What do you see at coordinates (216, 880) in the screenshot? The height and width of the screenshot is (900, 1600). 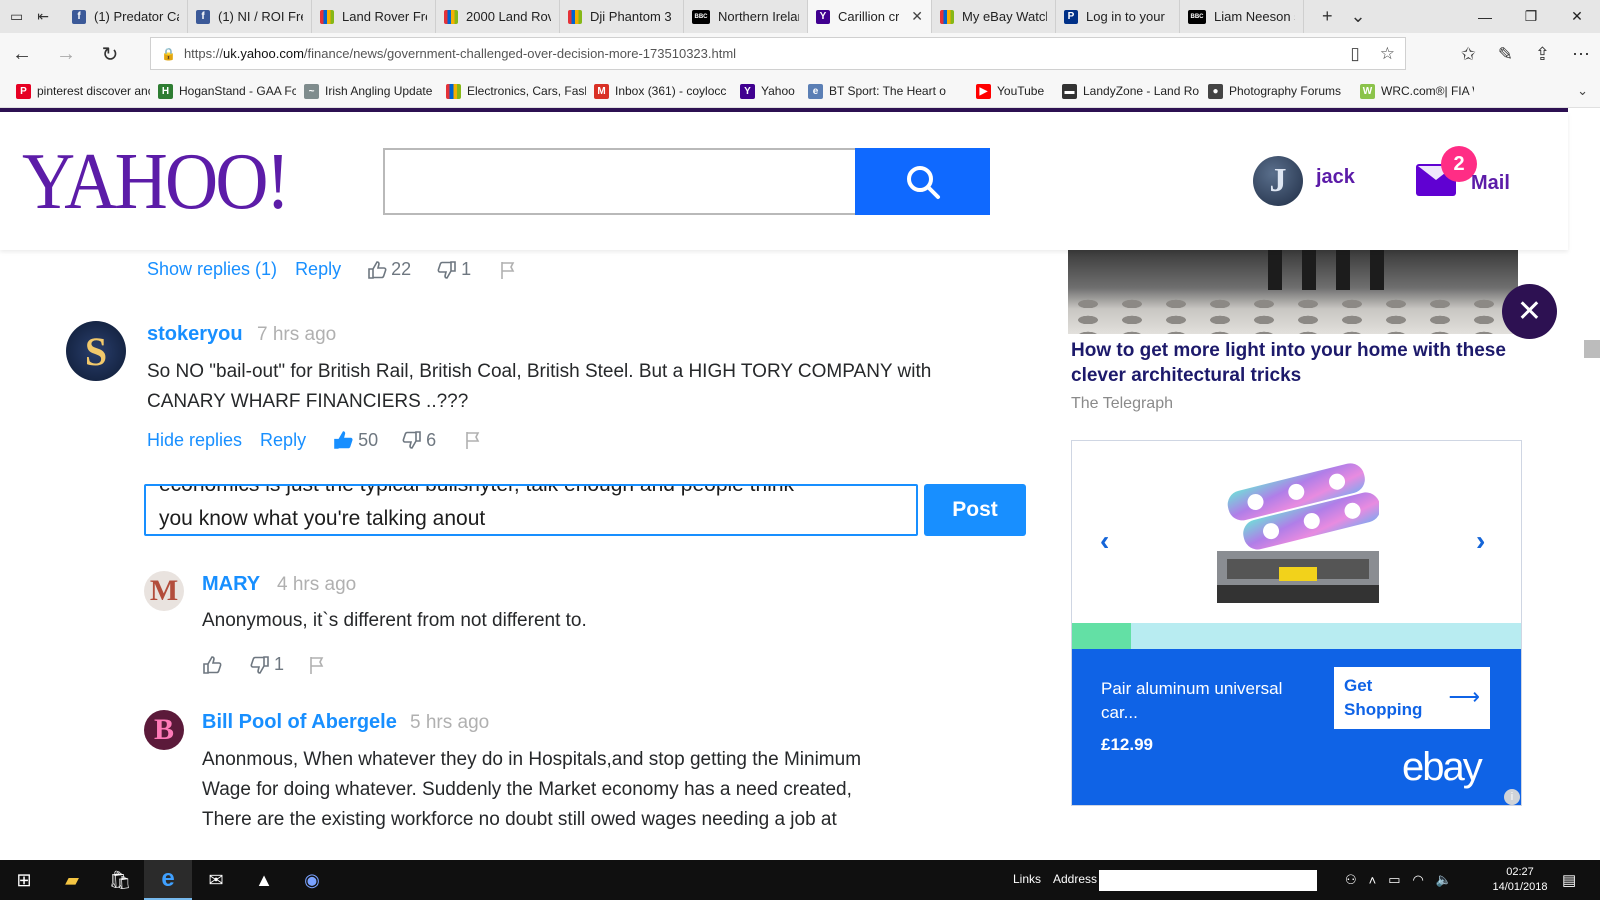 I see `mail-app-icon: ✉` at bounding box center [216, 880].